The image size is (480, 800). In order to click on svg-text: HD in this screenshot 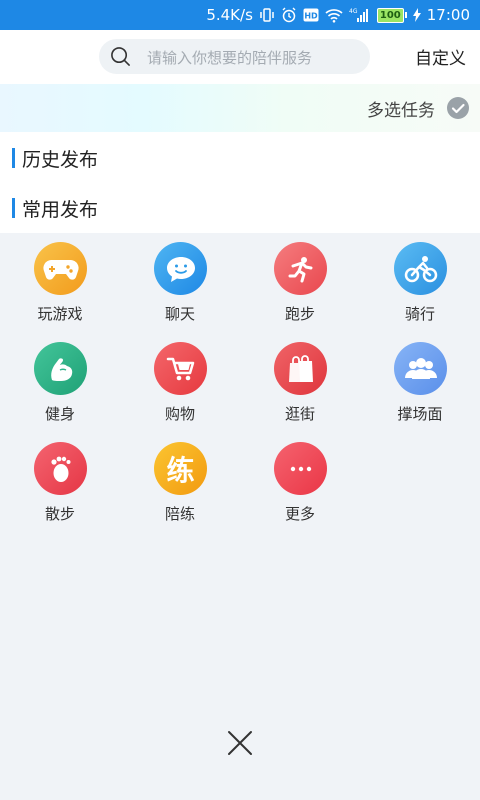, I will do `click(311, 16)`.